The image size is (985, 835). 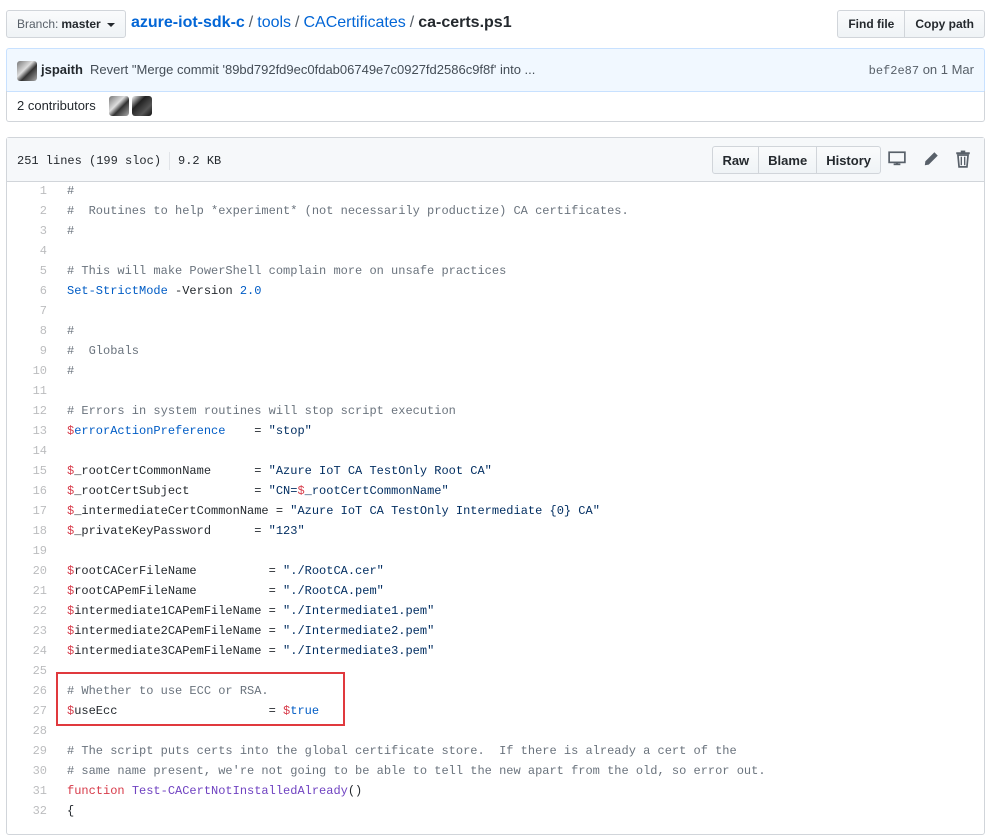 I want to click on line-number: 30, so click(x=27, y=771).